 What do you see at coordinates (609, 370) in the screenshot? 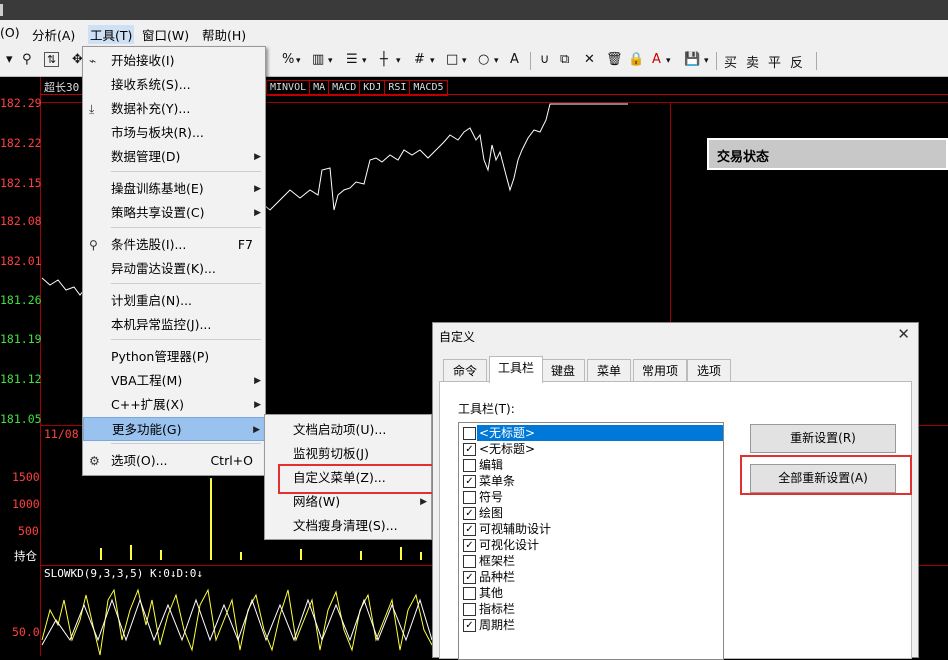
I see `tab-menu: 菜单` at bounding box center [609, 370].